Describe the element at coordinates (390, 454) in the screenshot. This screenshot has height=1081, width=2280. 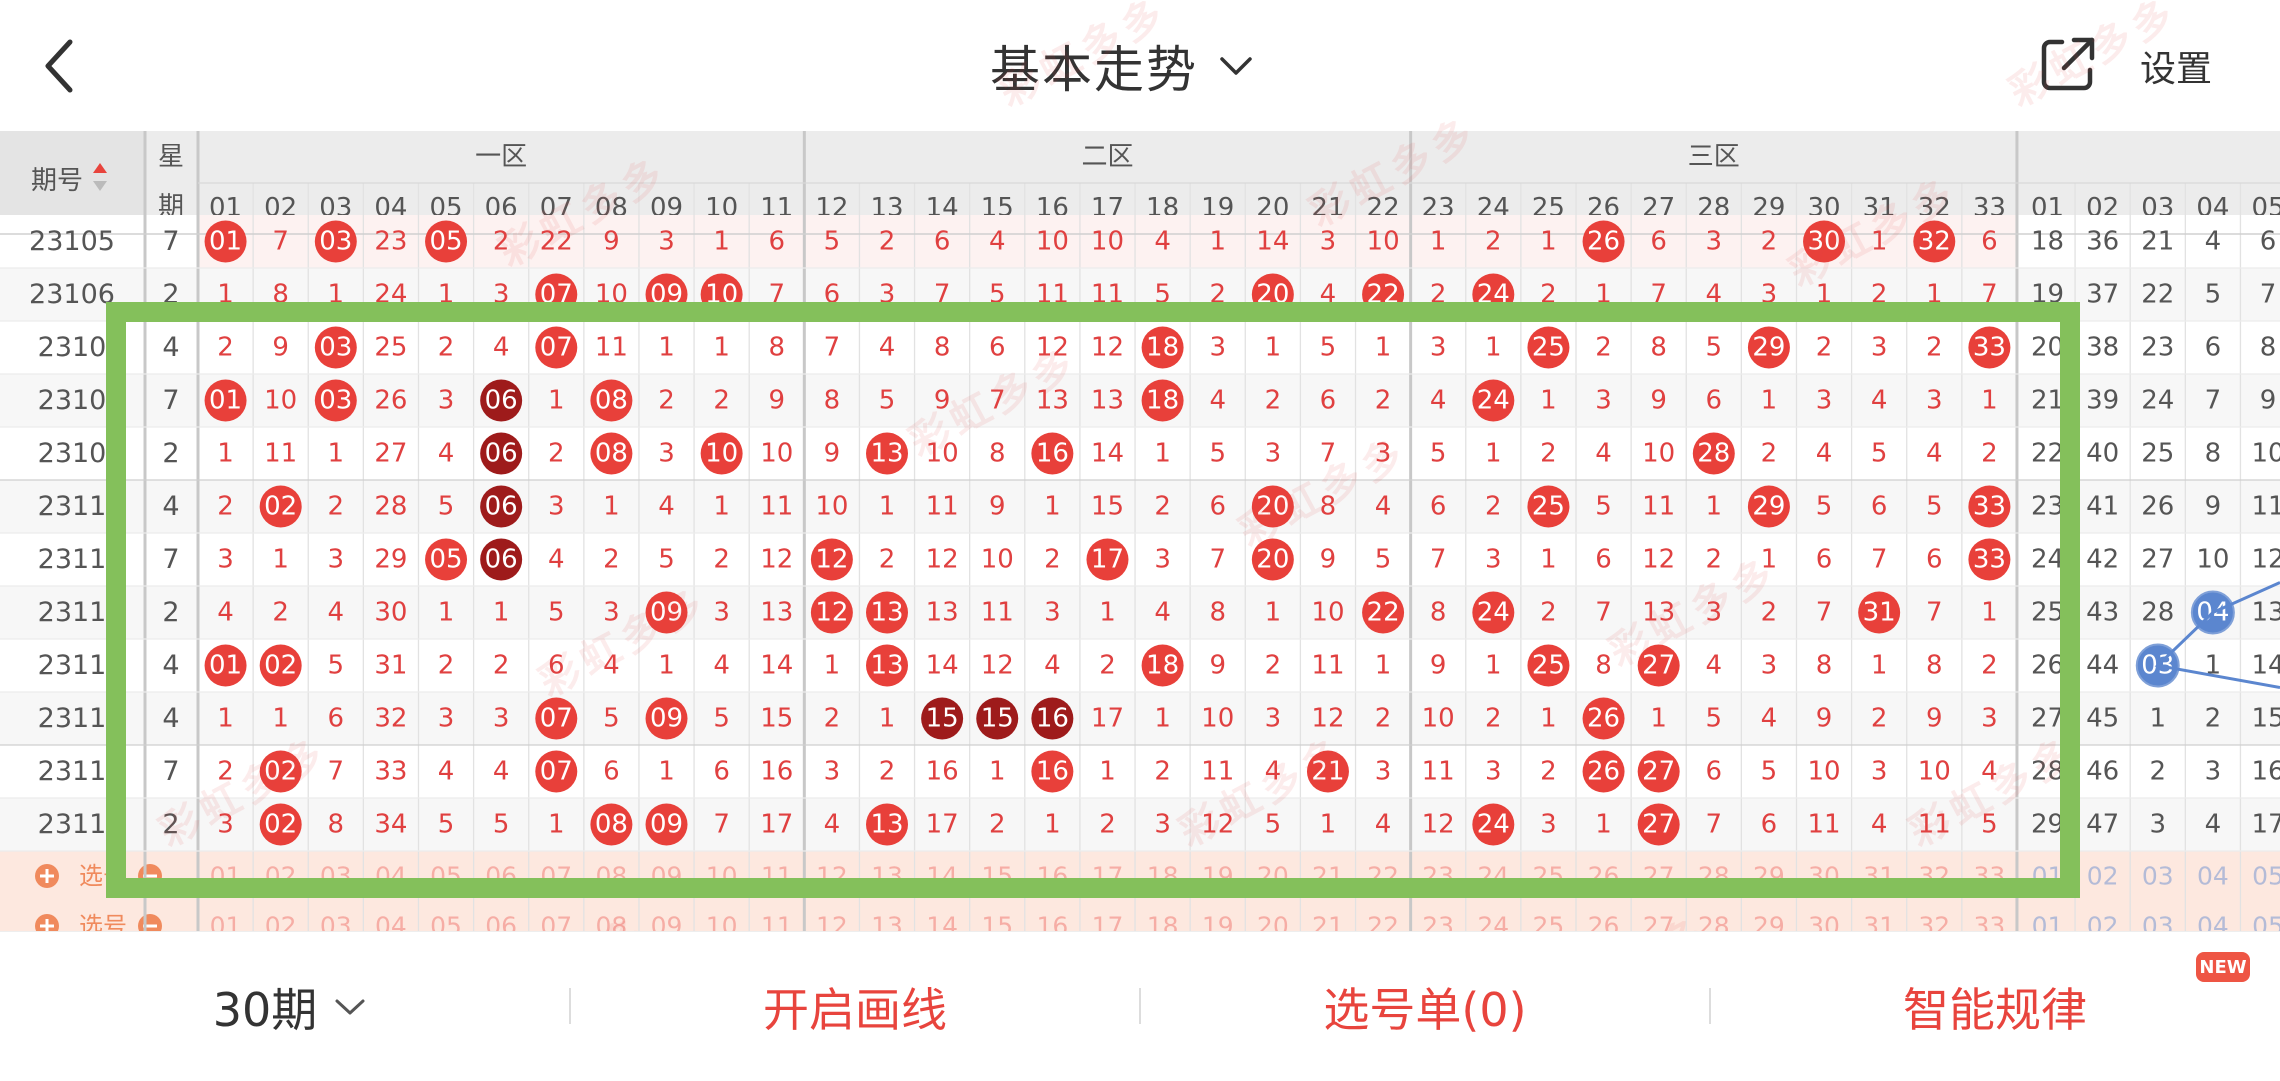
I see `omission-value: 27` at that location.